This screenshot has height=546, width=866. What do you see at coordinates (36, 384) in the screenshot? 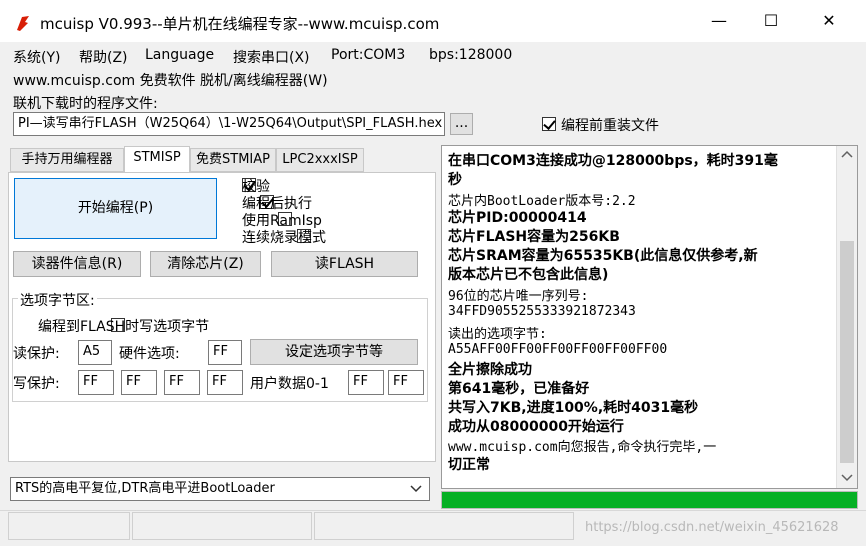
I see `write-protect-label: 写保护:` at bounding box center [36, 384].